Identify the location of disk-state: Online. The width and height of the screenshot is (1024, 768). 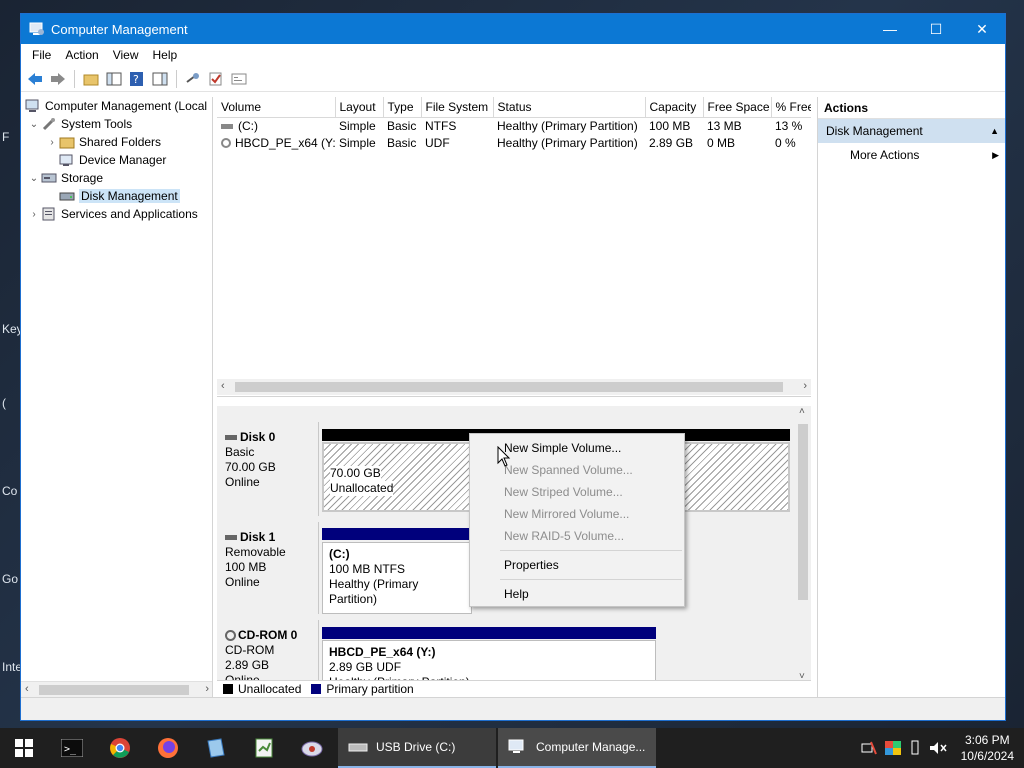
(242, 482).